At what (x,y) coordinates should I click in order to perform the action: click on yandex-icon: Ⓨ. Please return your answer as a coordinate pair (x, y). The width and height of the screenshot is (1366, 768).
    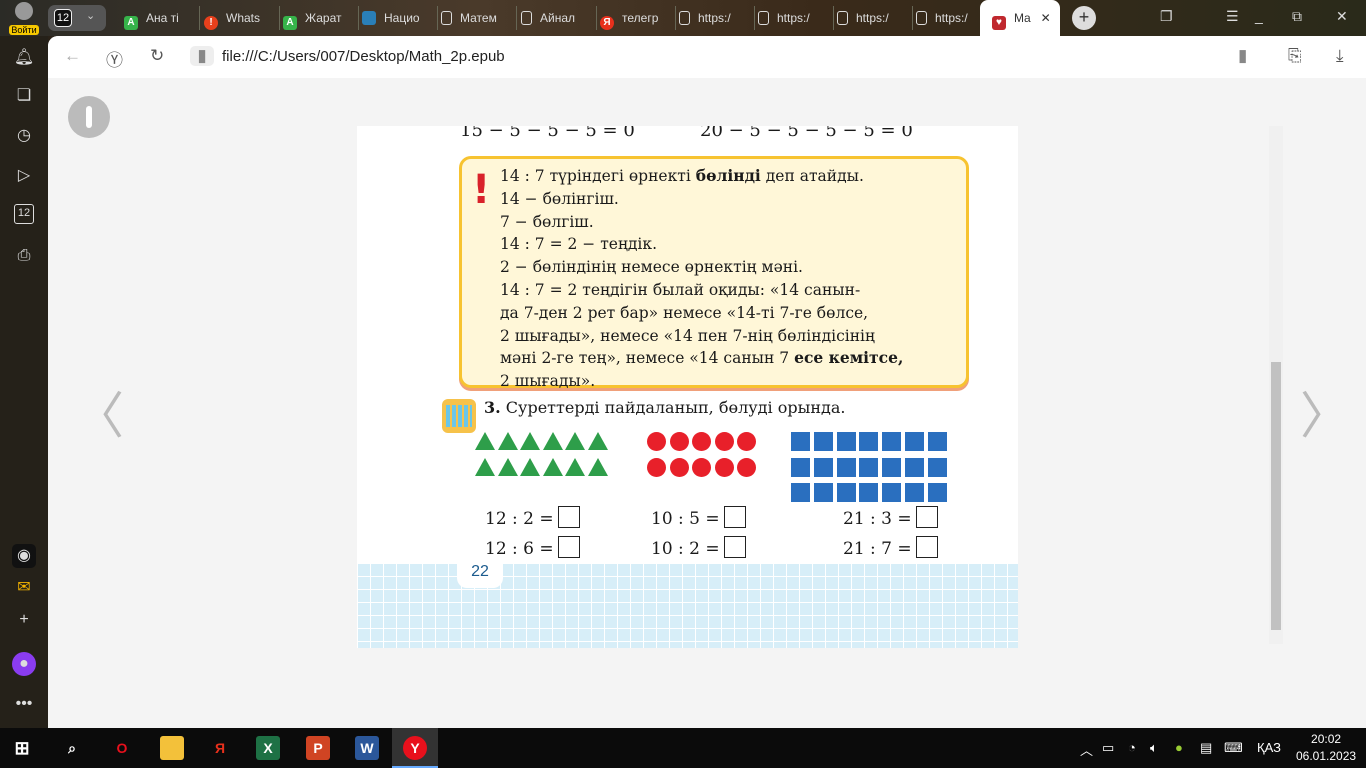
    Looking at the image, I should click on (114, 58).